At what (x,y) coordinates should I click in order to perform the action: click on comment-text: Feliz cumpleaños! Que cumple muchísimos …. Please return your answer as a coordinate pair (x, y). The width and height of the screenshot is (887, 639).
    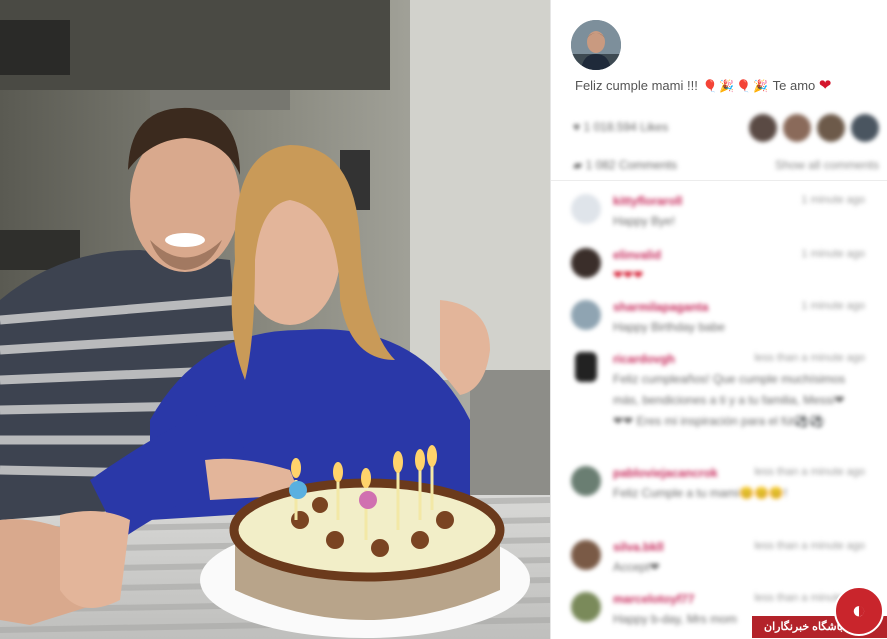
    Looking at the image, I should click on (729, 400).